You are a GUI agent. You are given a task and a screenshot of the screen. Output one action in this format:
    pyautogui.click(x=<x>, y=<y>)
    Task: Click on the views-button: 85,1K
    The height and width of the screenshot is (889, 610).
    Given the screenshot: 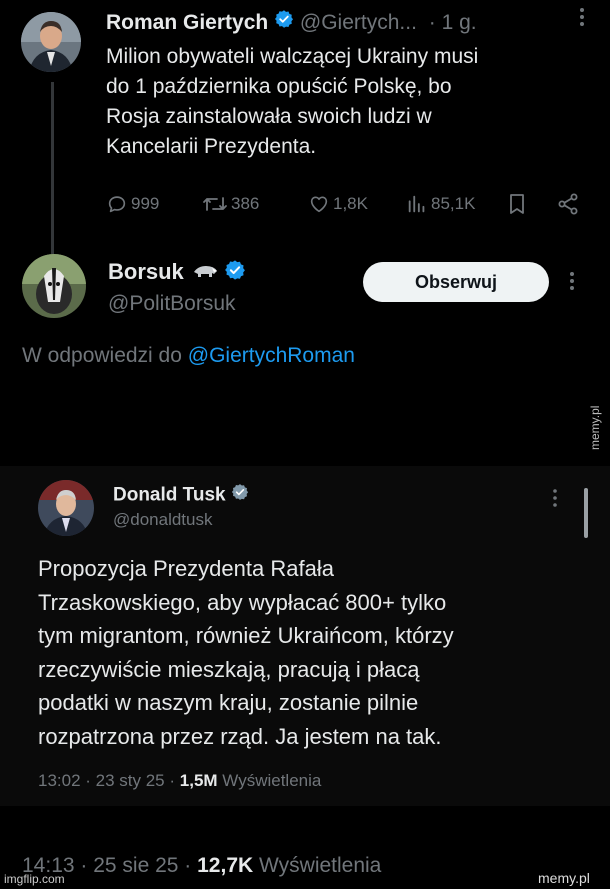 What is the action you would take?
    pyautogui.click(x=440, y=204)
    